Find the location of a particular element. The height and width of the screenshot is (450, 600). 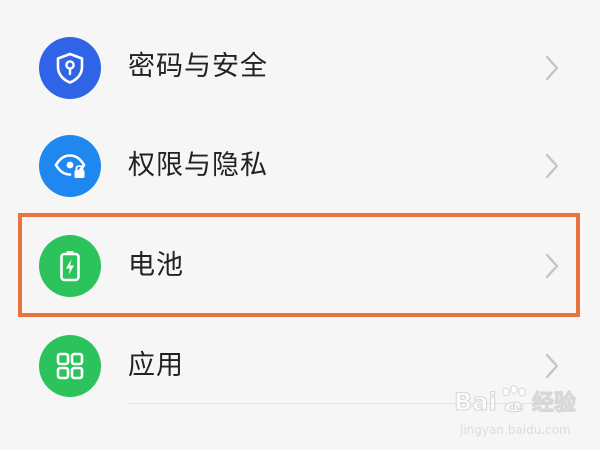

settings-item-label: 权限与隐私 is located at coordinates (198, 165).